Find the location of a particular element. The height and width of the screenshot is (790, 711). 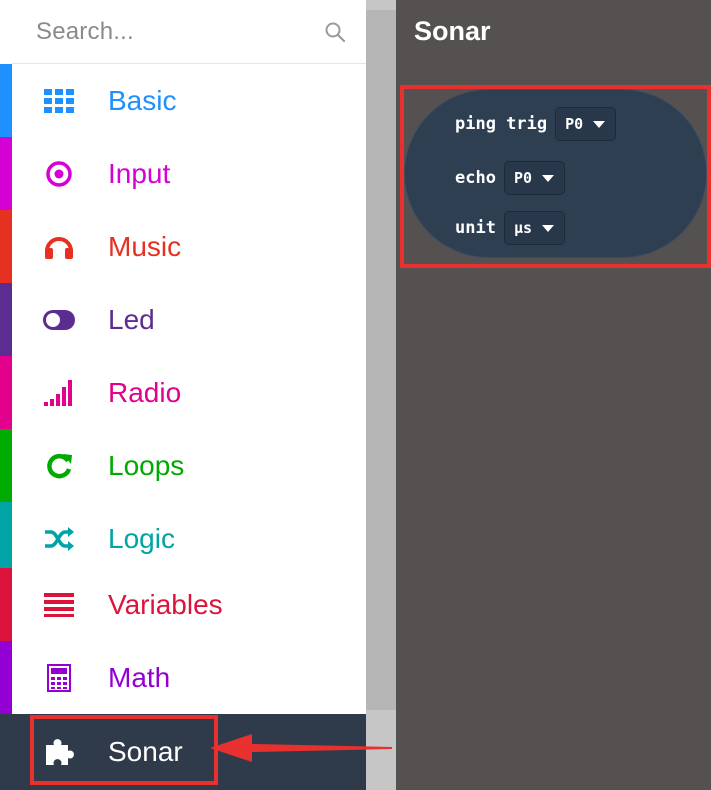

category-math: Math is located at coordinates (183, 677).